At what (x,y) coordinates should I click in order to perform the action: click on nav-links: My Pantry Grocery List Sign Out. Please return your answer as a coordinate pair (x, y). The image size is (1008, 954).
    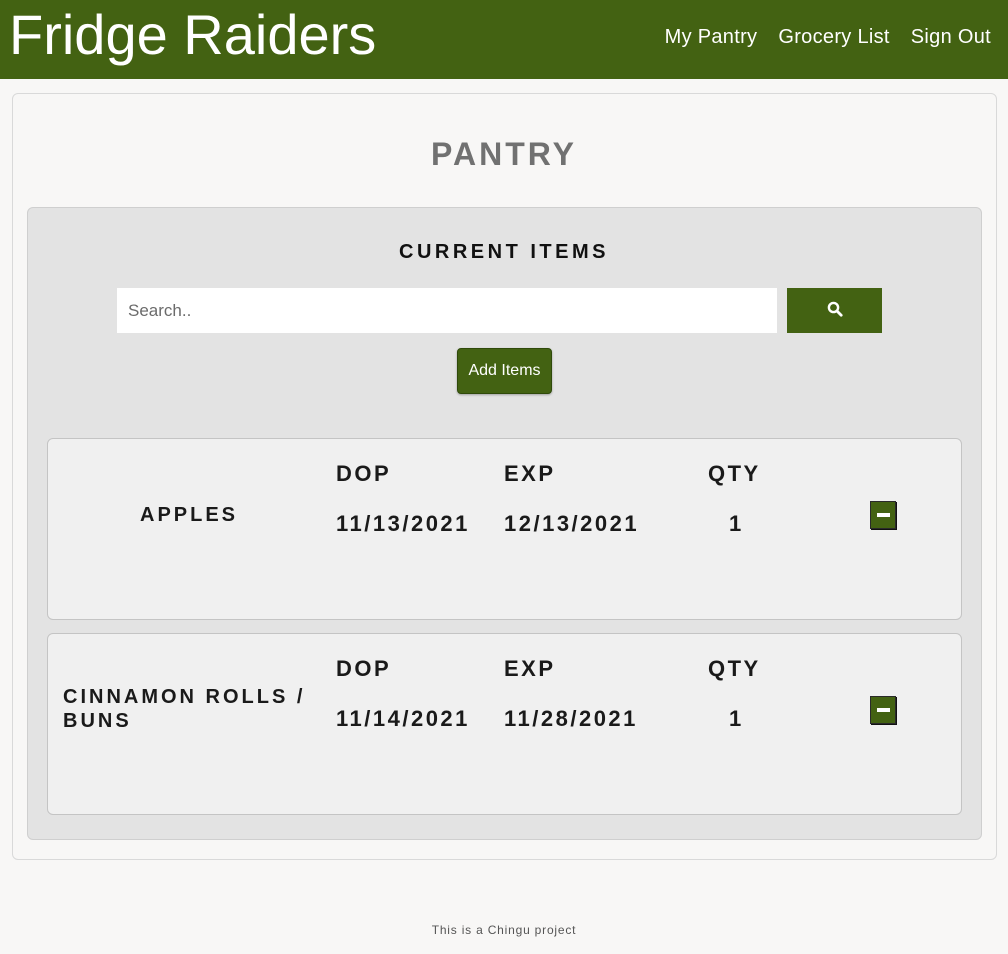
    Looking at the image, I should click on (828, 37).